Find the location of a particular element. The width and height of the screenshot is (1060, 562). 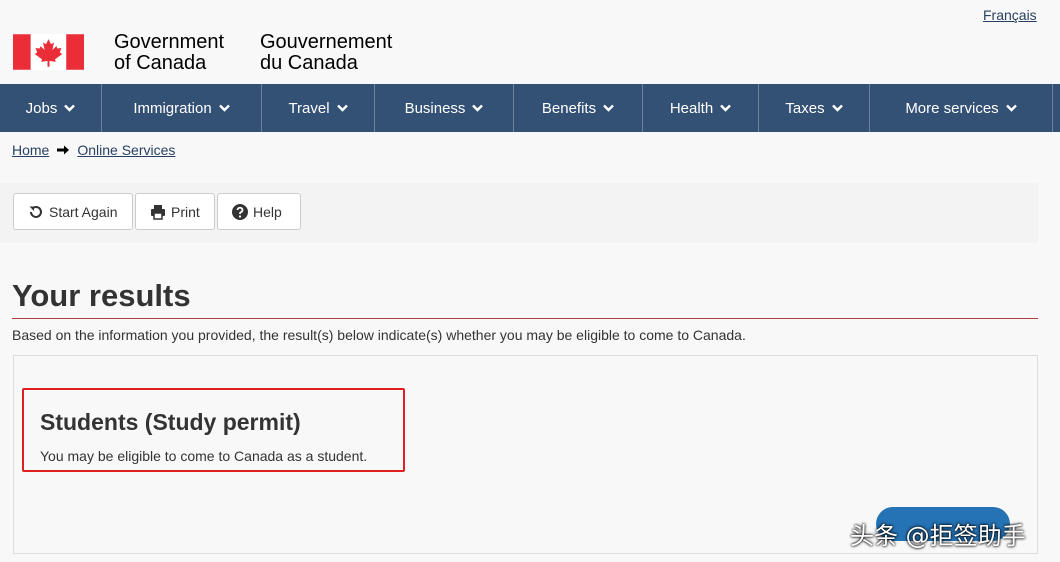

arrow-right-icon is located at coordinates (63, 150).